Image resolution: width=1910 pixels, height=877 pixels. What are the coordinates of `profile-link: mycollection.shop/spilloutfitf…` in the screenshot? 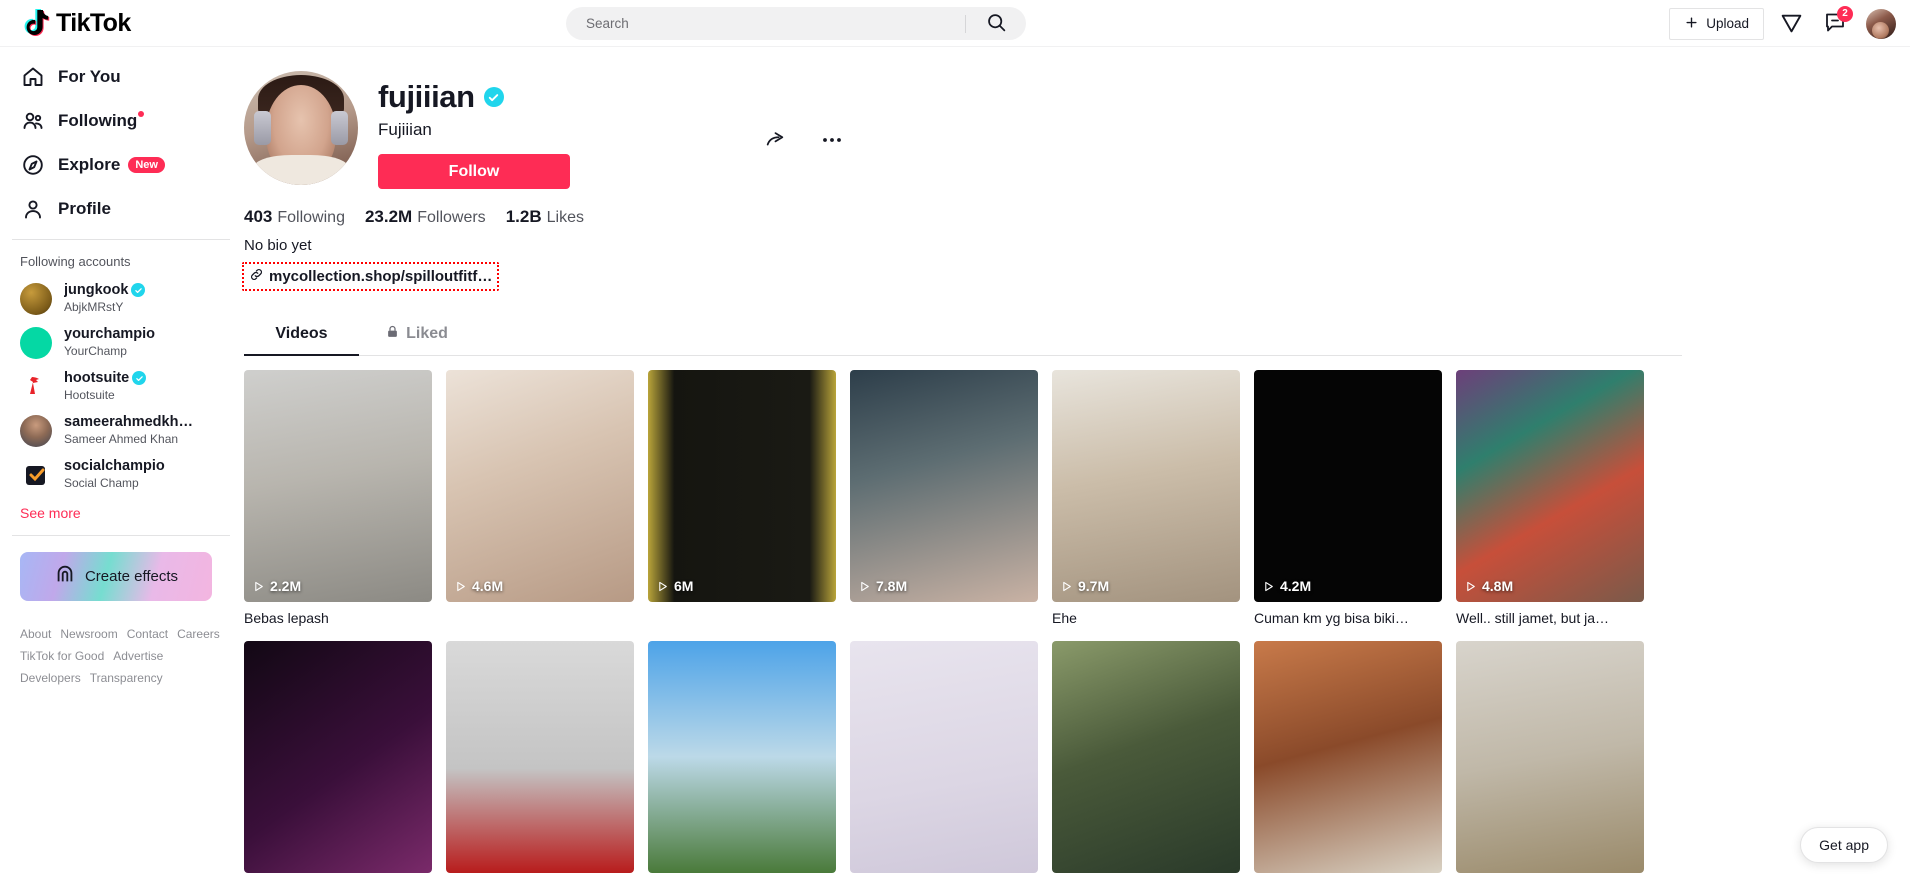 It's located at (371, 276).